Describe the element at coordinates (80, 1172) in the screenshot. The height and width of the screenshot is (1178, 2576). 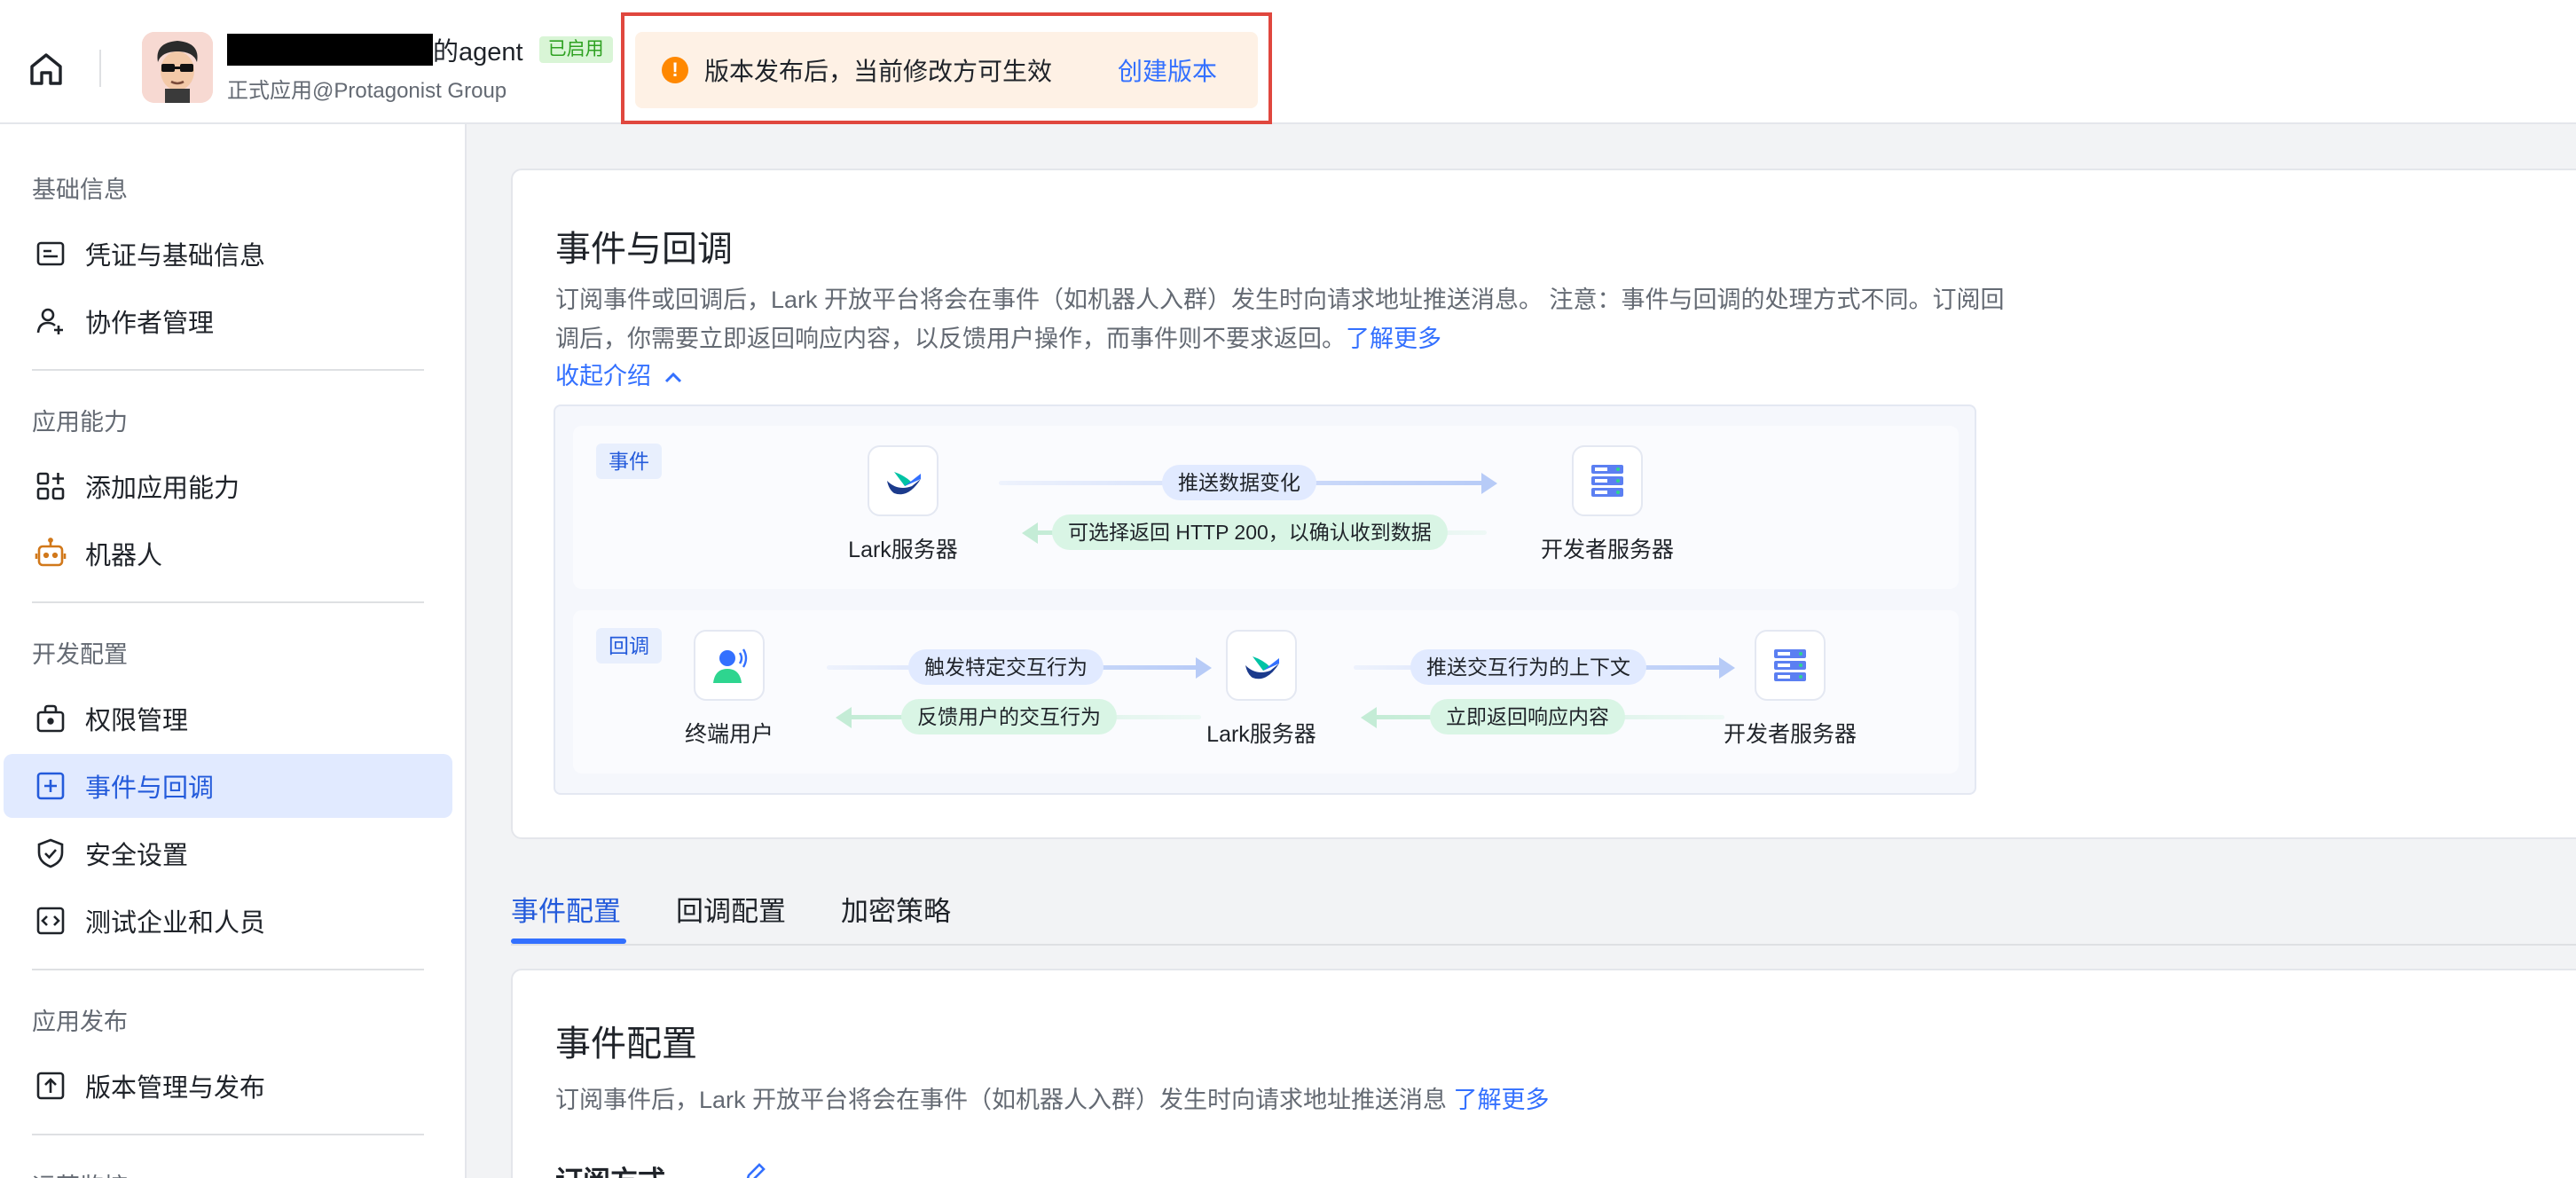
I see `group-title-monitor: 运营监控` at that location.